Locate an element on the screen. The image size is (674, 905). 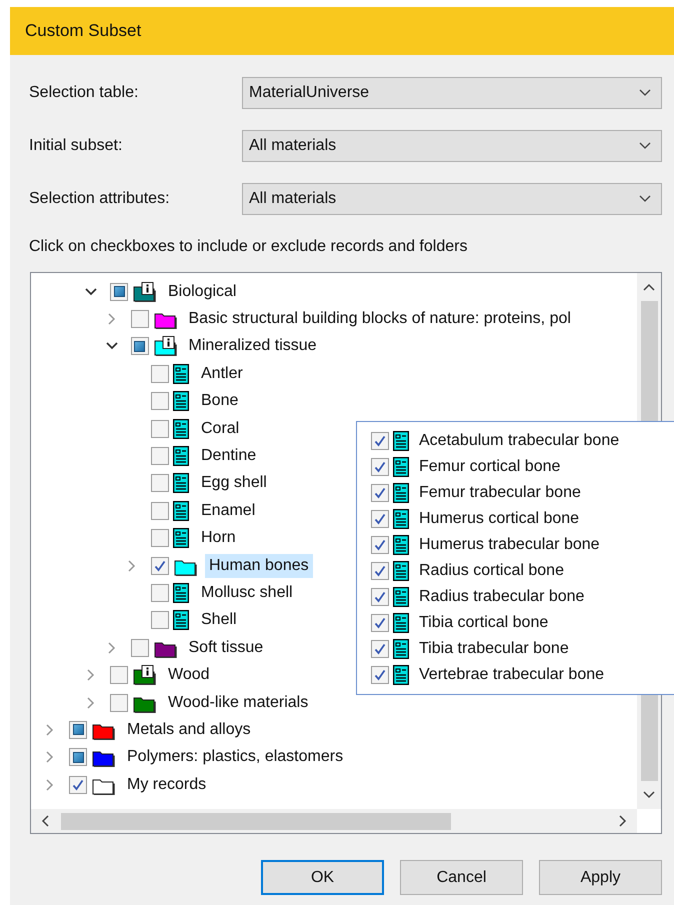
tree-item: Egg shell is located at coordinates (234, 483).